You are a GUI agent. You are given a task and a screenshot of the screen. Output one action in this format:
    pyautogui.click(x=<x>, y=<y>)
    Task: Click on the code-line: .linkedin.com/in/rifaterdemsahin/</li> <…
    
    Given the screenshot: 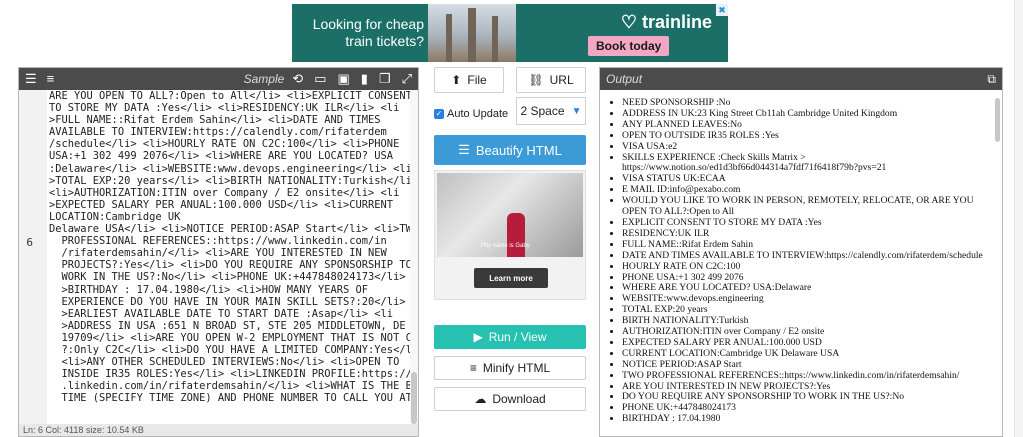 What is the action you would take?
    pyautogui.click(x=230, y=386)
    